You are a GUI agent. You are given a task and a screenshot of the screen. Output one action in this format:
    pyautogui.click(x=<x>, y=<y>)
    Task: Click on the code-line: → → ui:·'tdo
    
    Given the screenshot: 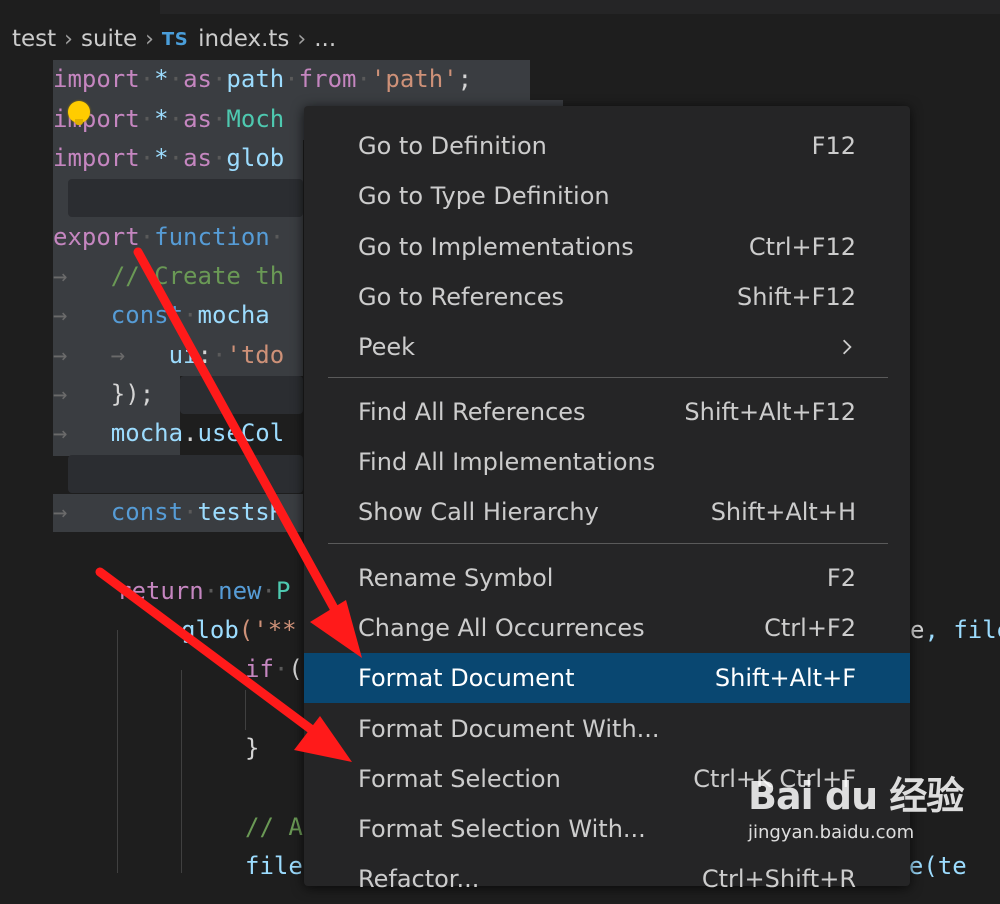 What is the action you would take?
    pyautogui.click(x=169, y=355)
    